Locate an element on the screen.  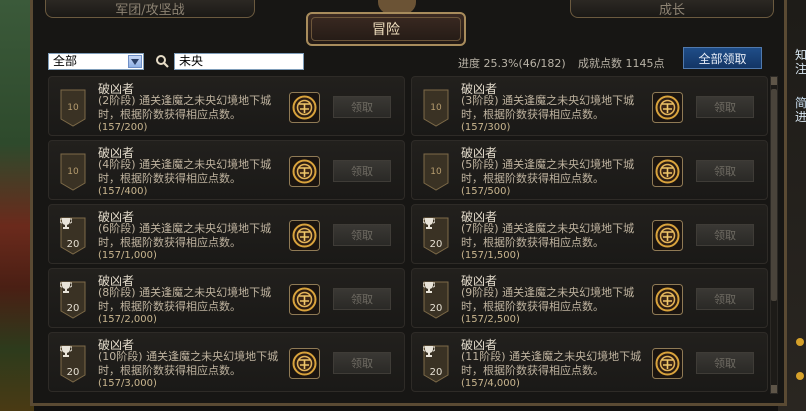
achievement-stage: (3阶段) is located at coordinates (480, 100).